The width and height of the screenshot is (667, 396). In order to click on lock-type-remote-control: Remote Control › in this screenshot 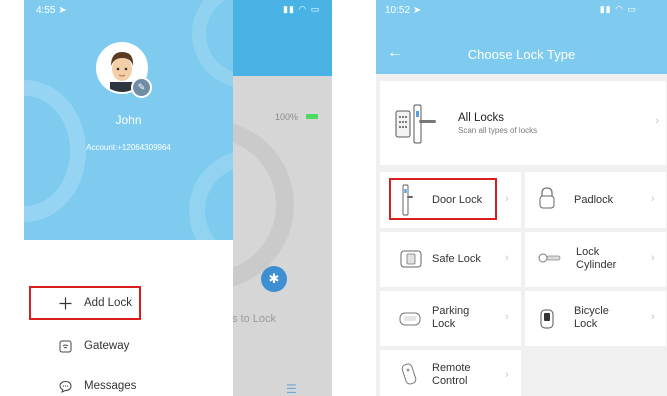, I will do `click(450, 373)`.